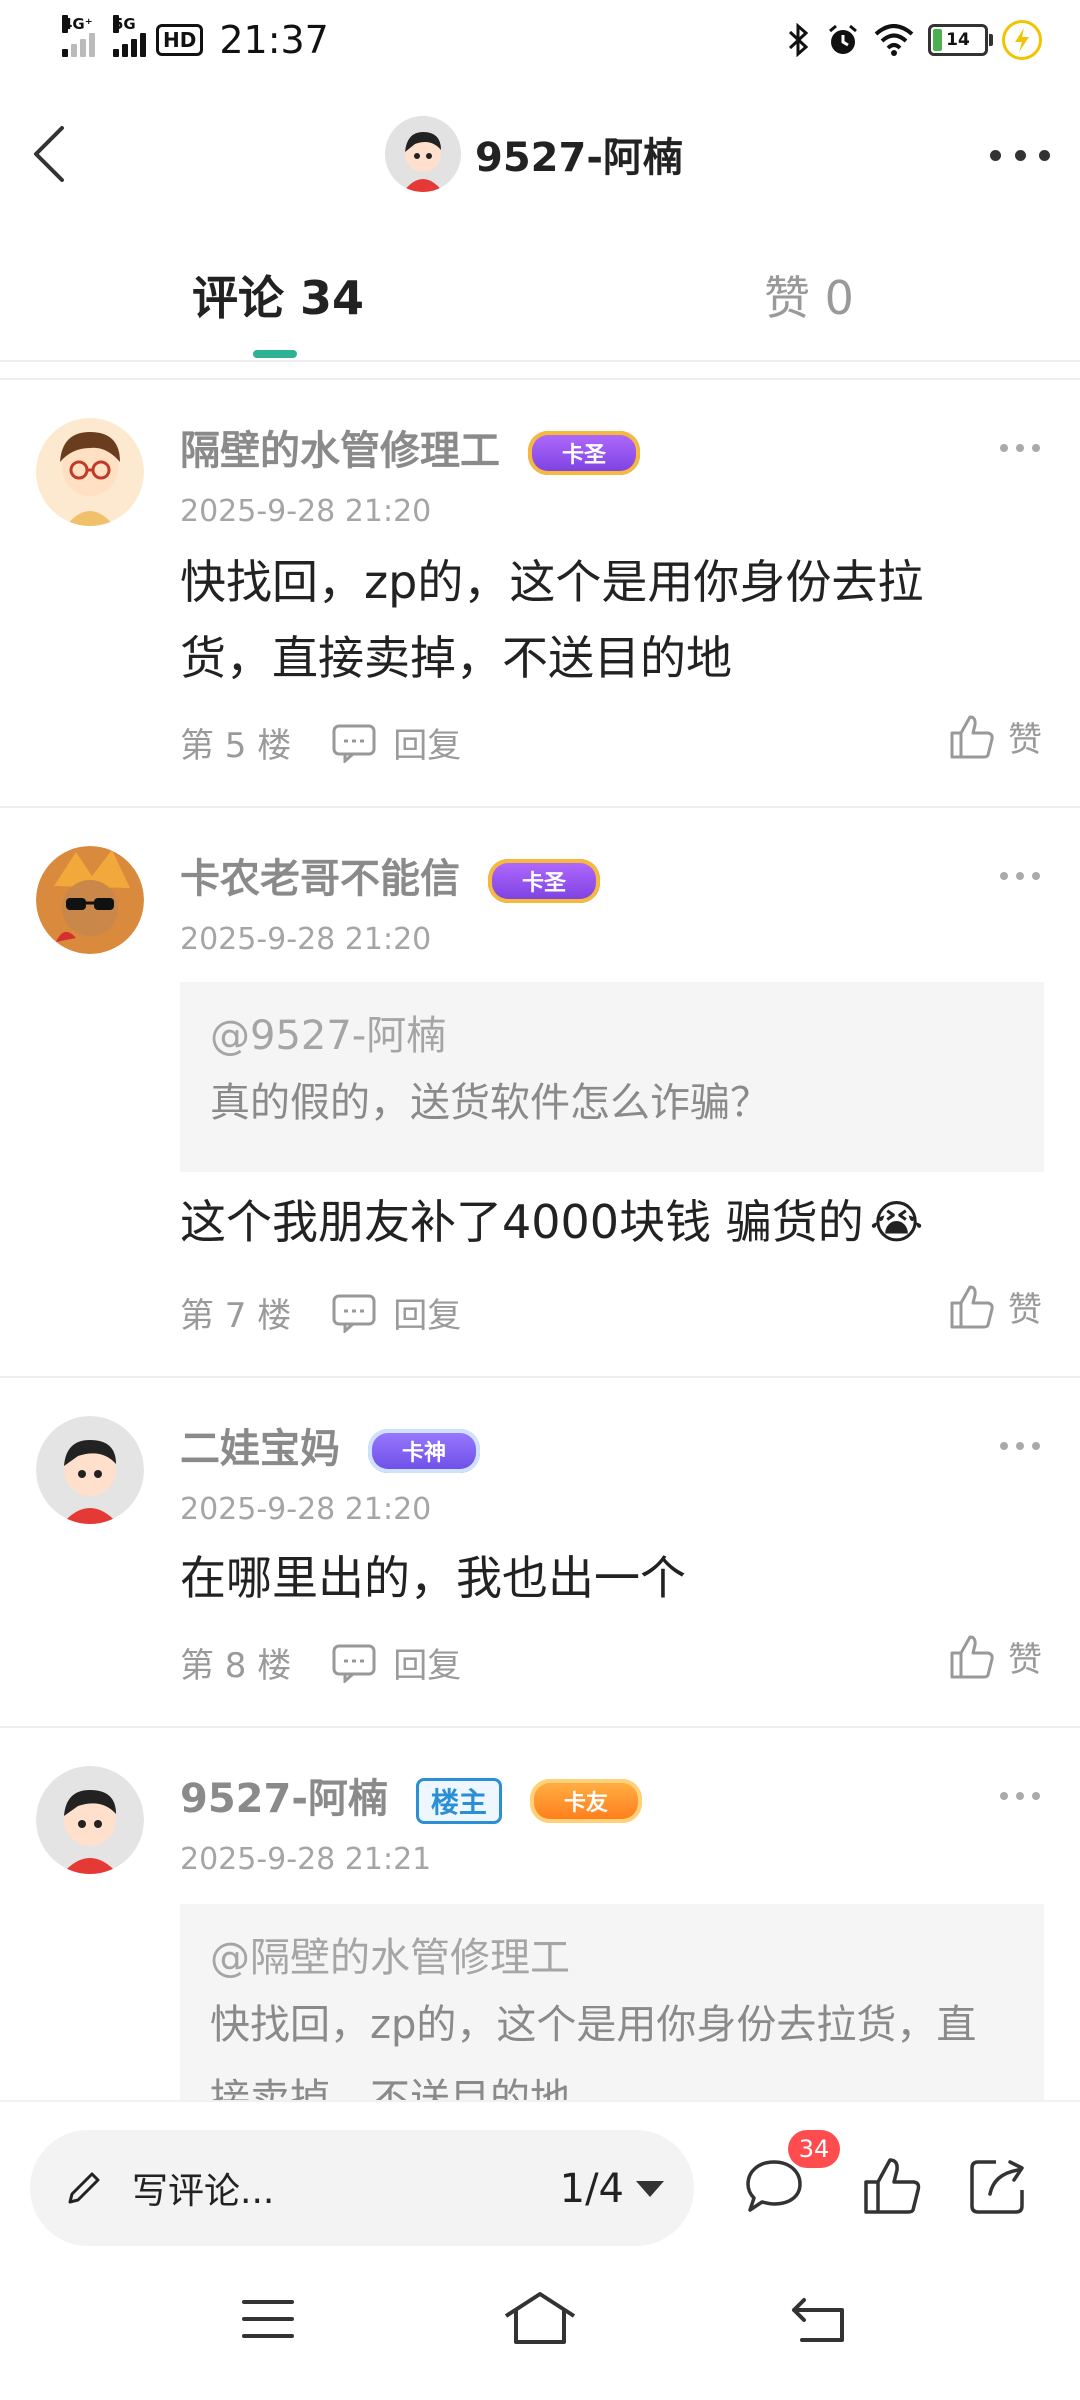 The width and height of the screenshot is (1080, 2400). Describe the element at coordinates (612, 1077) in the screenshot. I see `quoted-comment: @9527-阿楠 真的假的，送货软件怎么诈骗？` at that location.